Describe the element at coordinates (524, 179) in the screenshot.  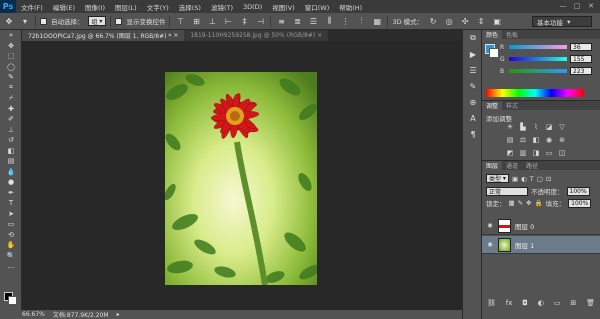
I see `filter-adjustment-icon: ◐` at that location.